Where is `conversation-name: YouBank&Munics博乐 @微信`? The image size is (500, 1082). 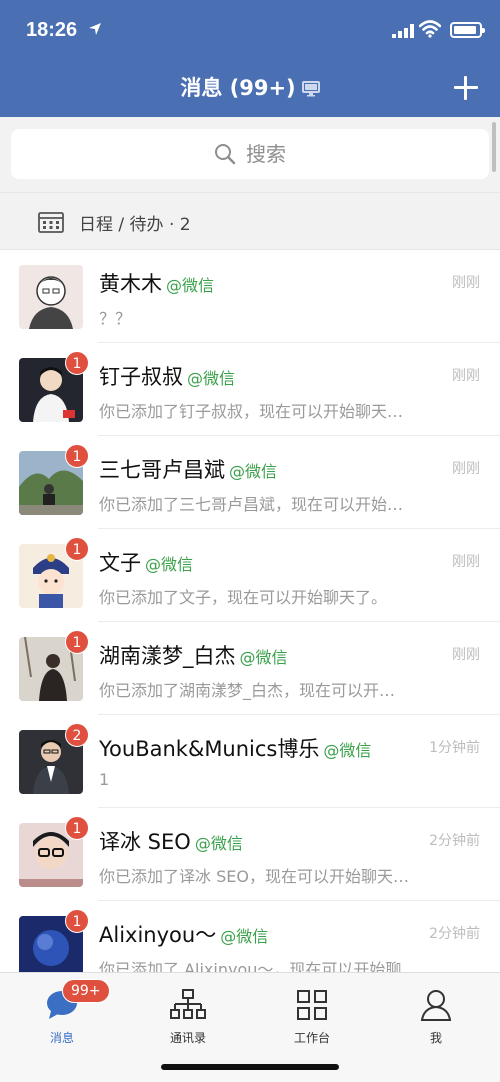 conversation-name: YouBank&Munics博乐 @微信 is located at coordinates (235, 749).